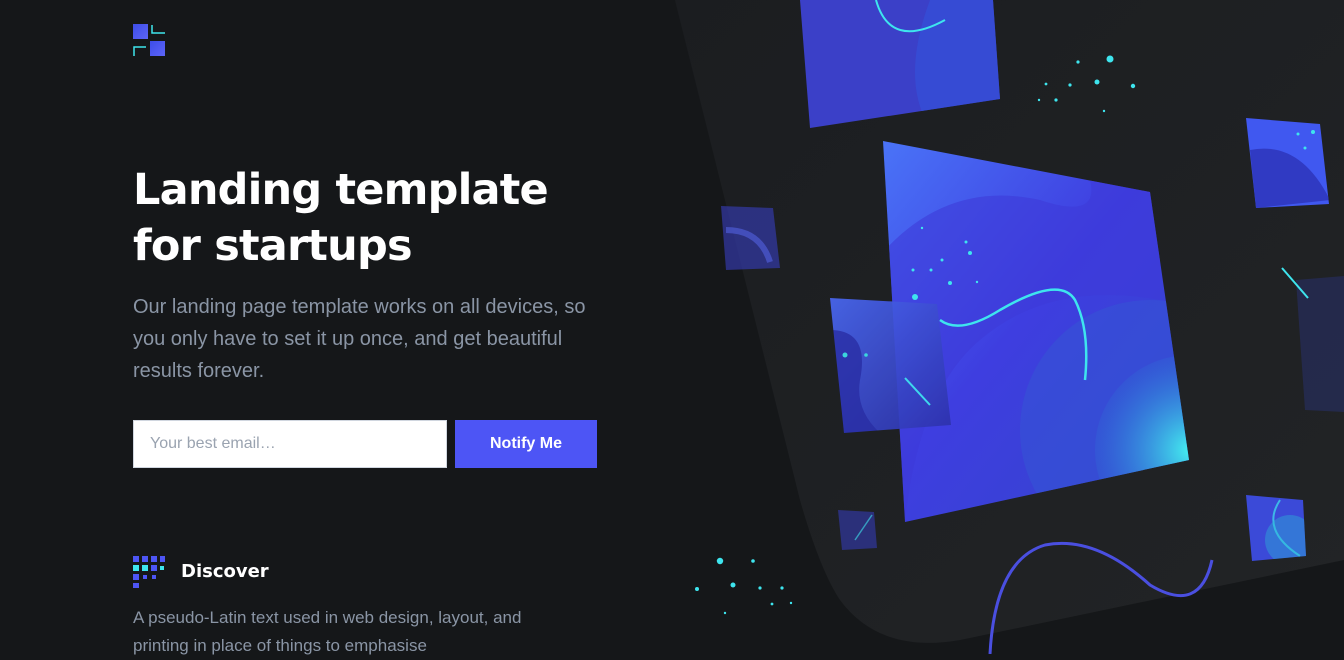  Describe the element at coordinates (341, 218) in the screenshot. I see `hero-title: Landing template for startups` at that location.